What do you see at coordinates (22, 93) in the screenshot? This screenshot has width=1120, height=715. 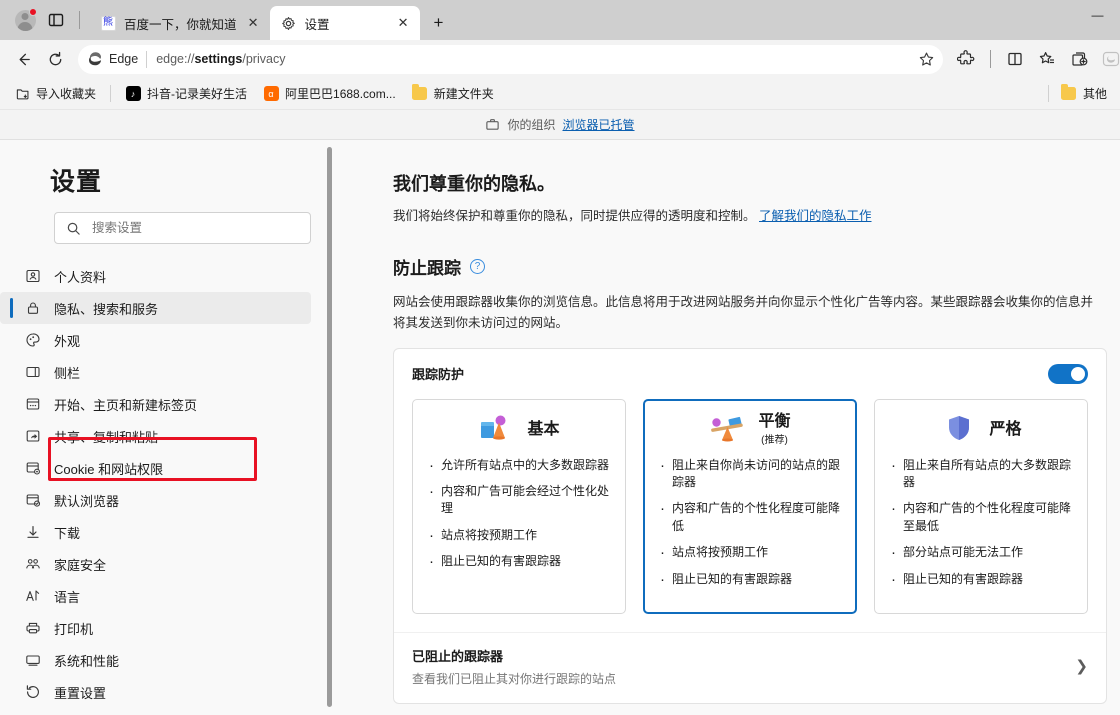 I see `import-icon` at bounding box center [22, 93].